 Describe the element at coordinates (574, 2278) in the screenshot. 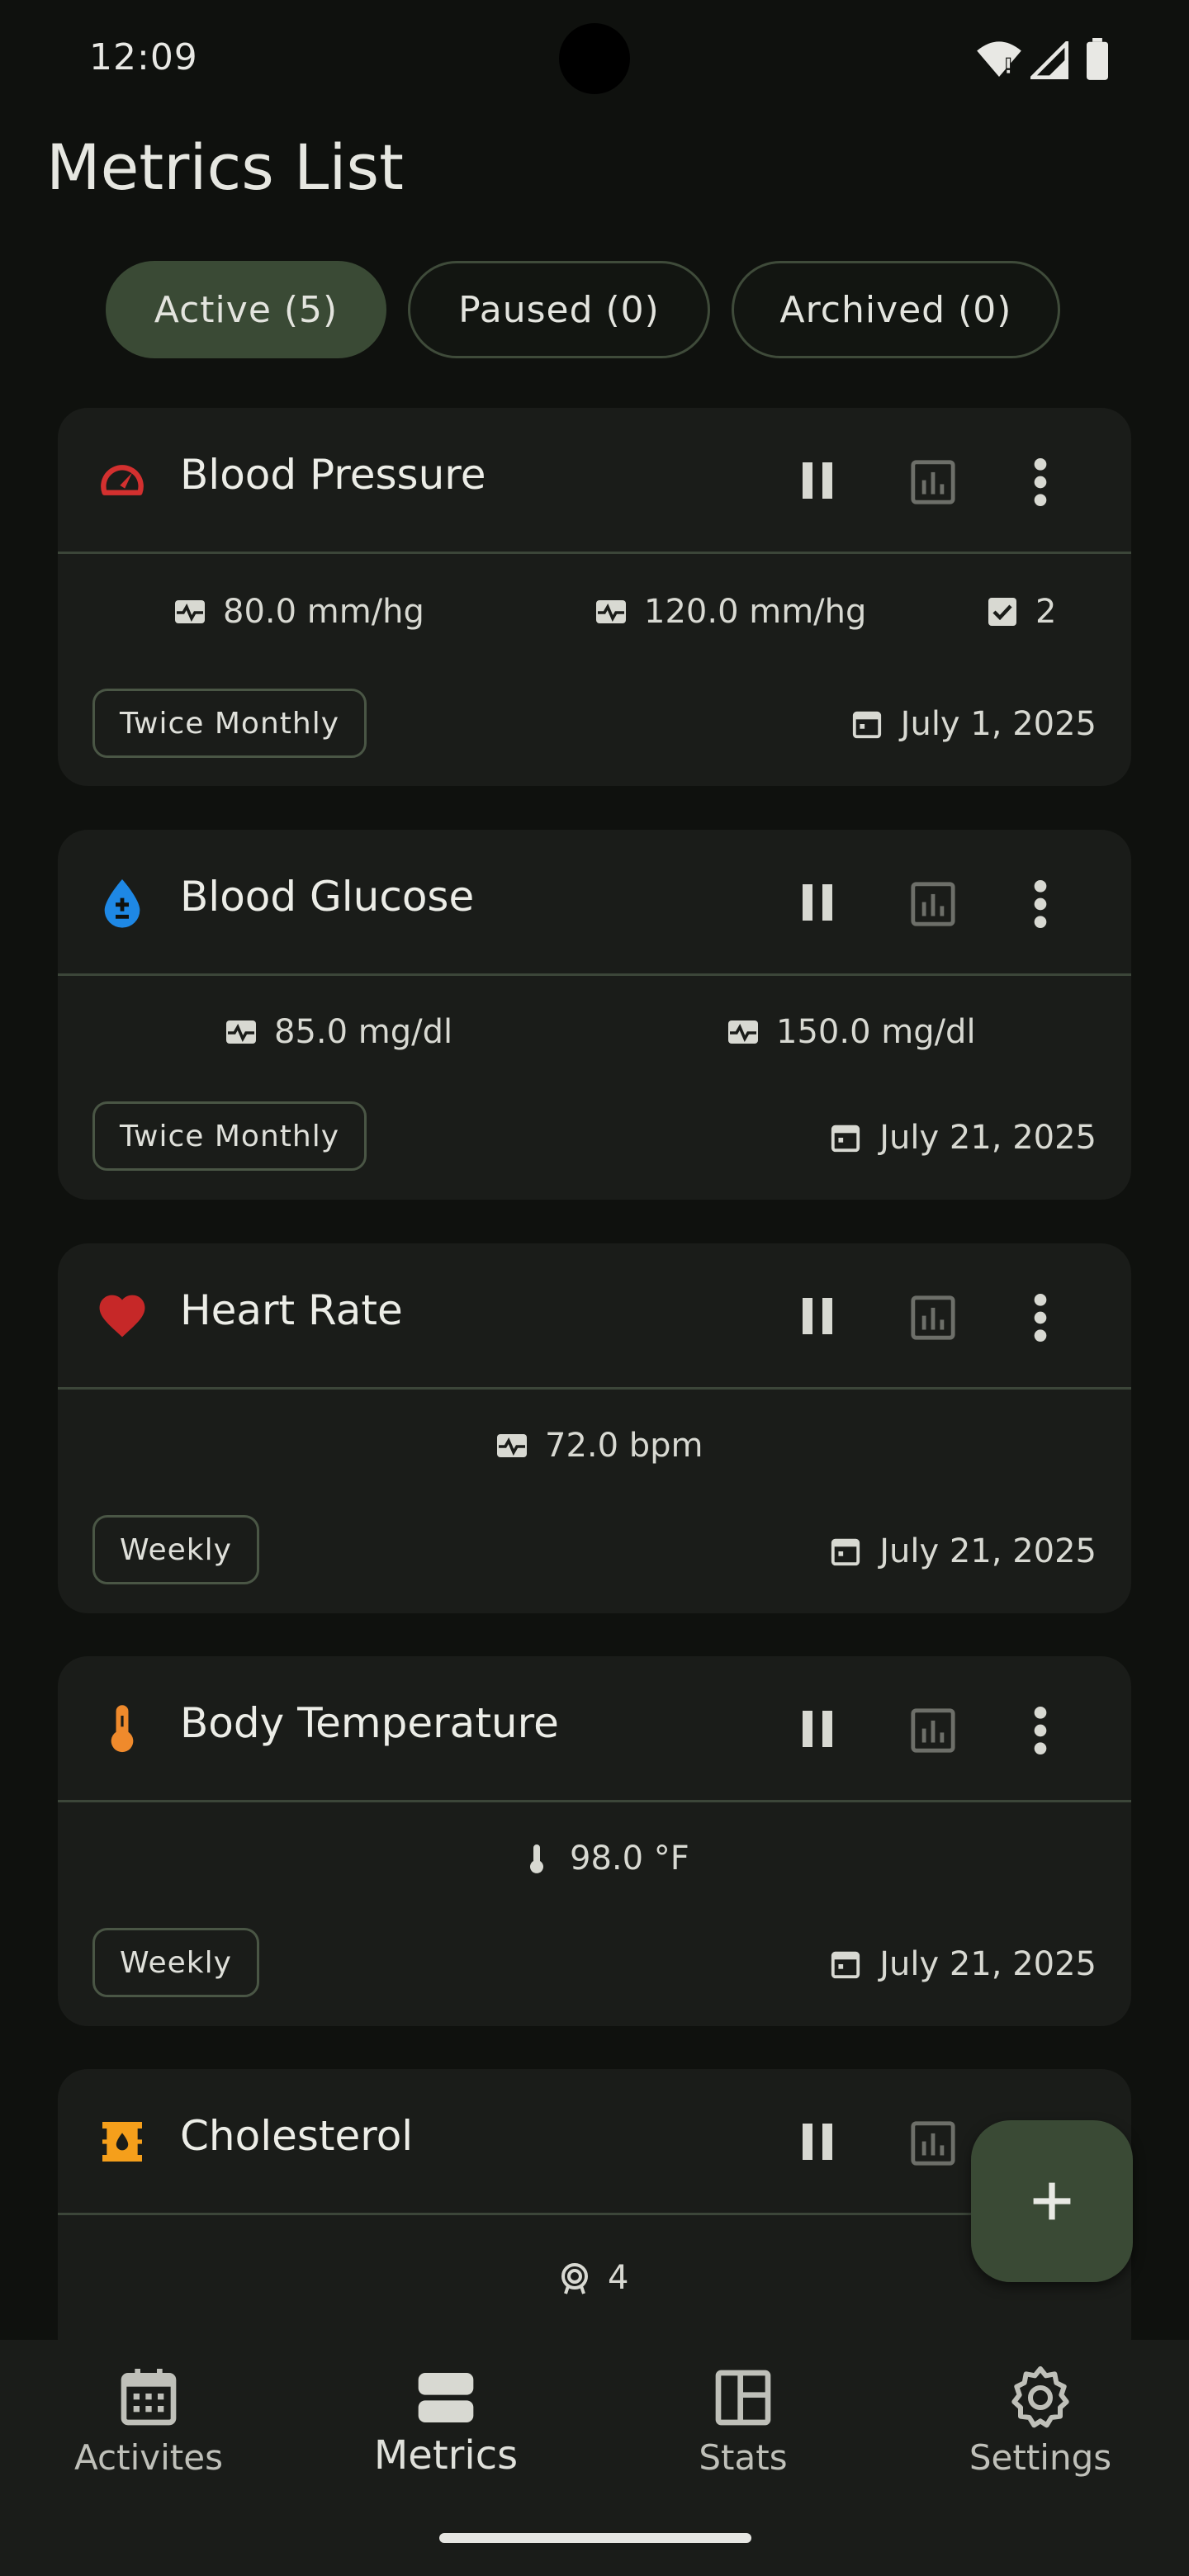

I see `target-icon` at that location.